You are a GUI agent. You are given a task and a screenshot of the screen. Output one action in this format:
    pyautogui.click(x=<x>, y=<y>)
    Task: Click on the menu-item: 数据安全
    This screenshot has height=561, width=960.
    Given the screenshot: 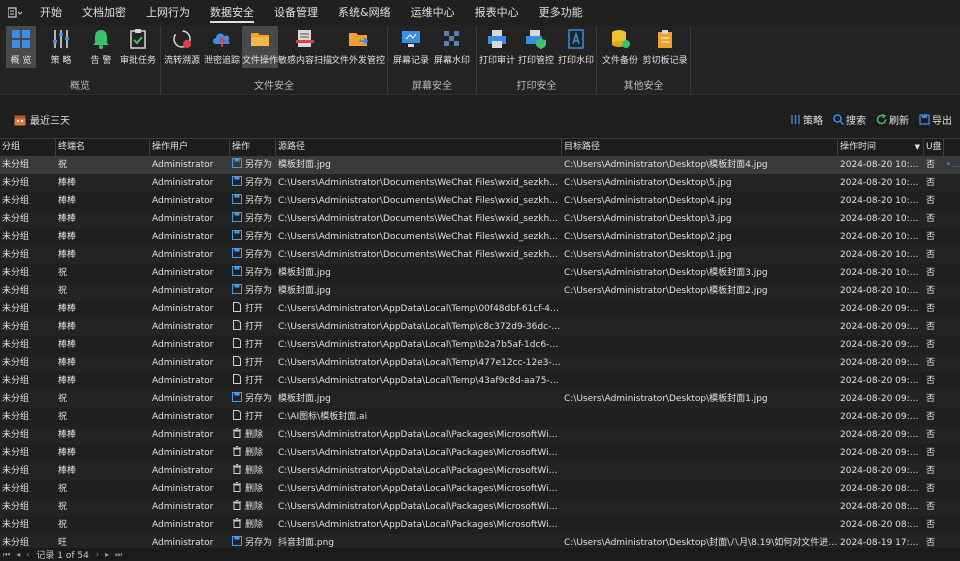 What is the action you would take?
    pyautogui.click(x=232, y=13)
    